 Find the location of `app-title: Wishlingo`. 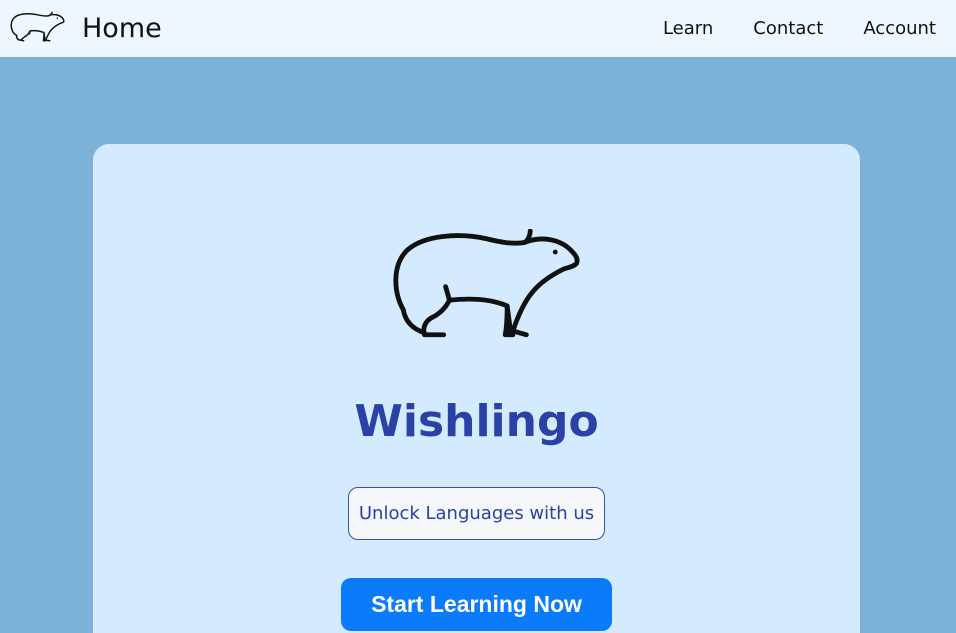

app-title: Wishlingo is located at coordinates (476, 421).